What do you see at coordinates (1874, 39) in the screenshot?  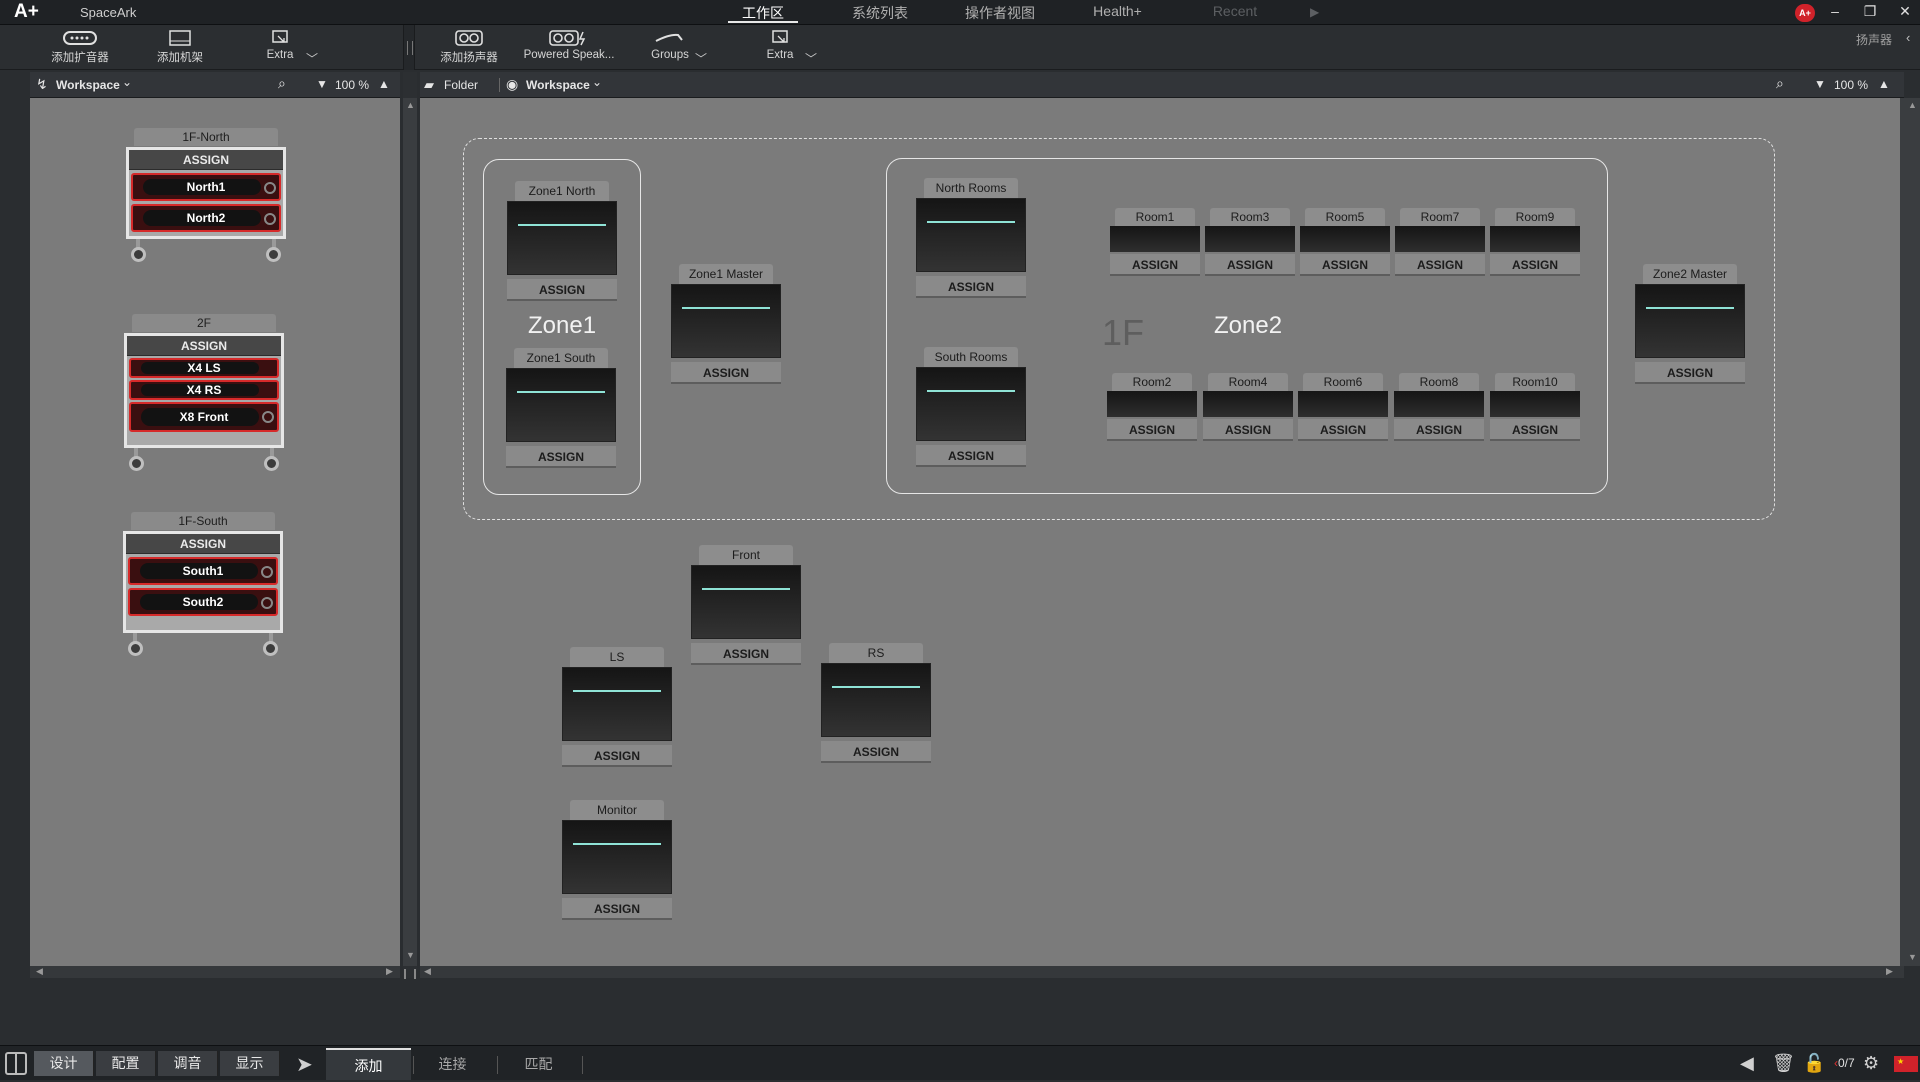 I see `speaker-panel-label: 扬声器` at bounding box center [1874, 39].